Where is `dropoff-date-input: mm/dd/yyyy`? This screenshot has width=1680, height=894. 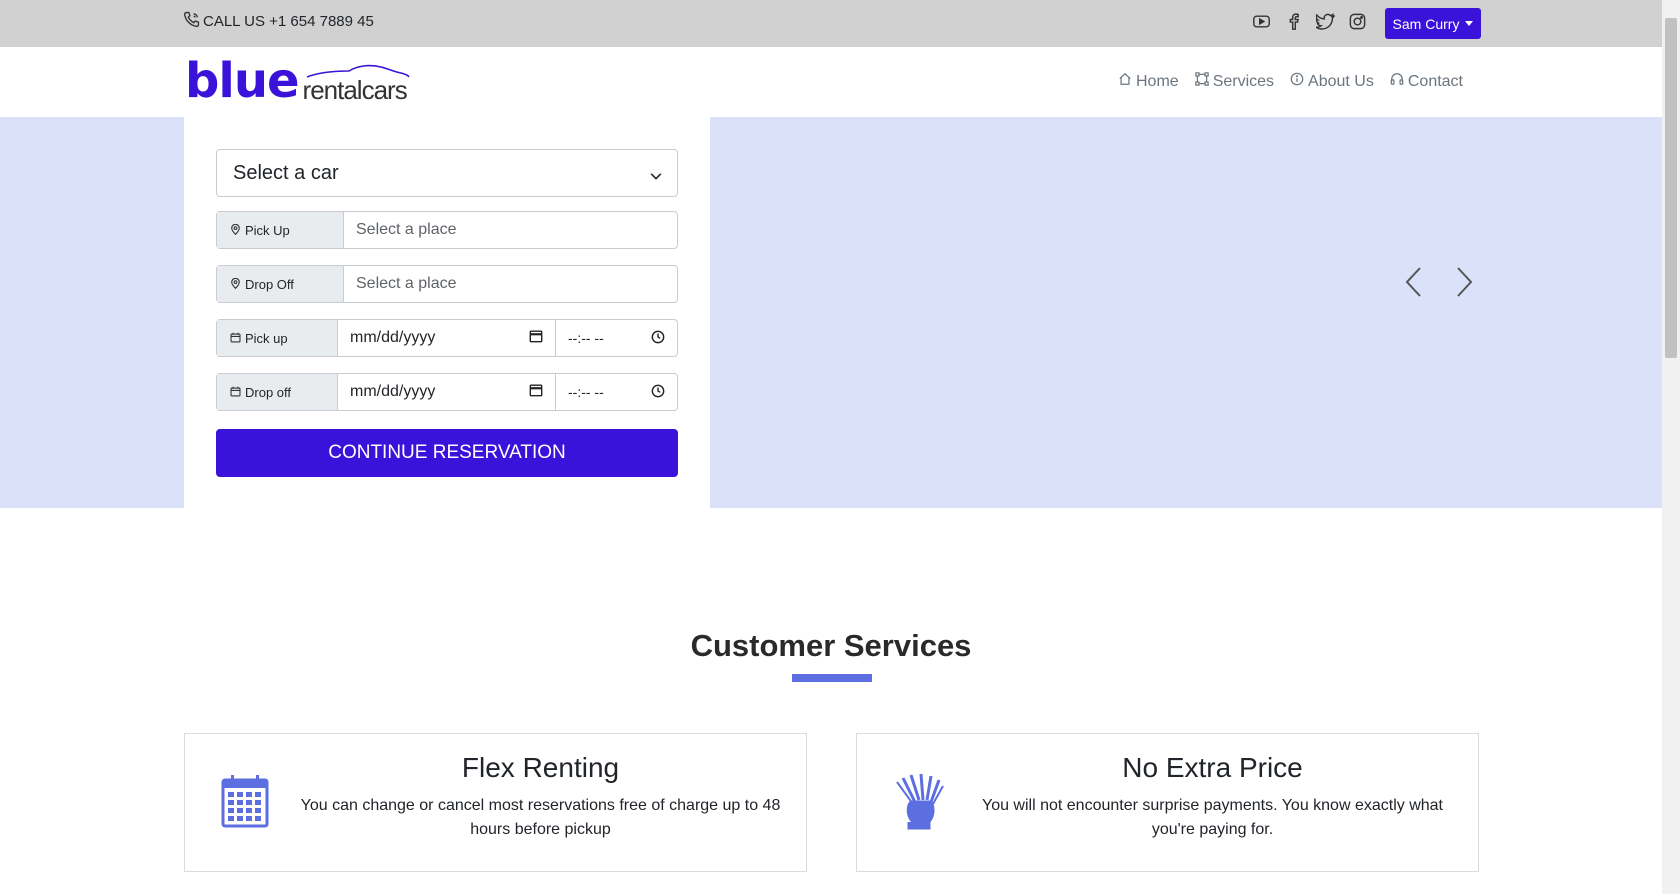 dropoff-date-input: mm/dd/yyyy is located at coordinates (447, 392).